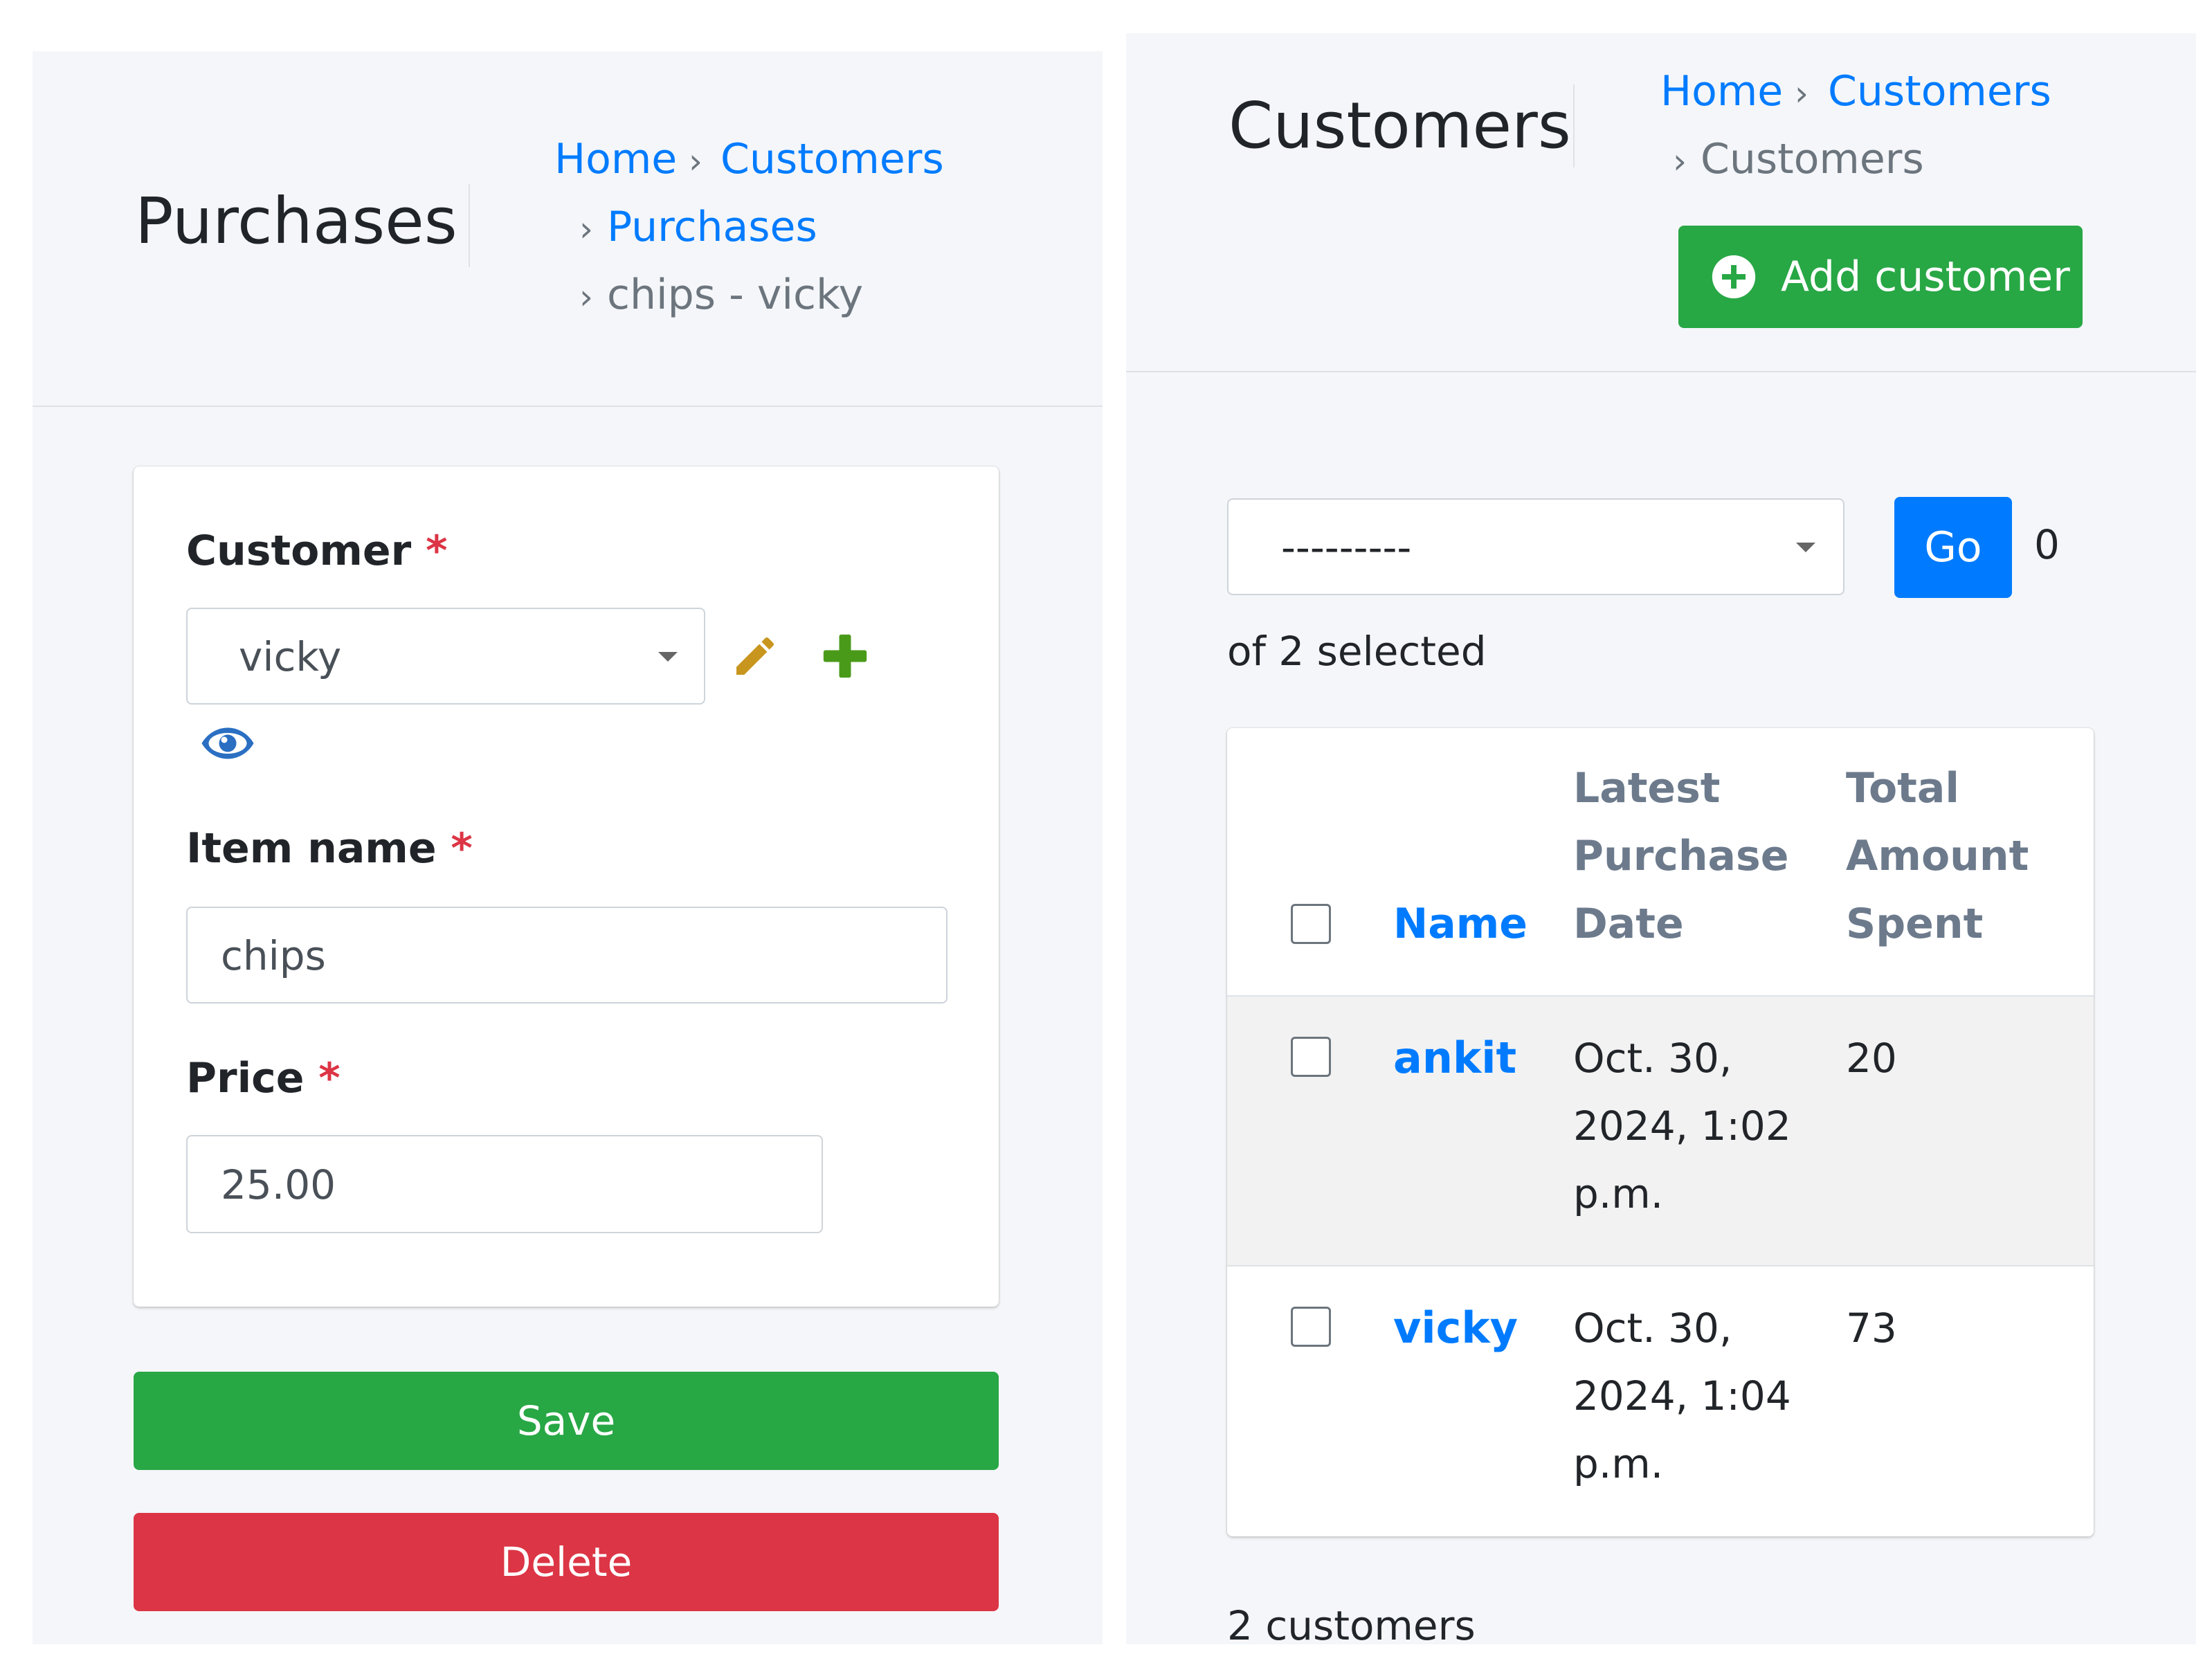  Describe the element at coordinates (1351, 1623) in the screenshot. I see `result-count: 2 customers` at that location.